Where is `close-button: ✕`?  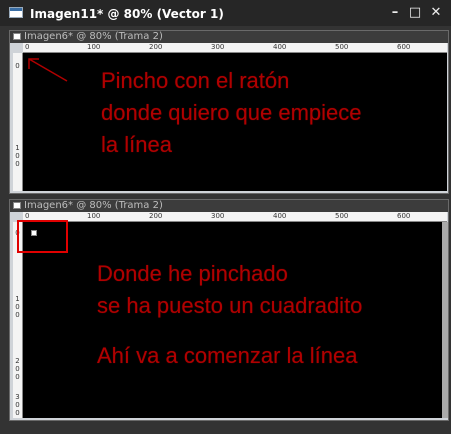
close-button: ✕ is located at coordinates (436, 13).